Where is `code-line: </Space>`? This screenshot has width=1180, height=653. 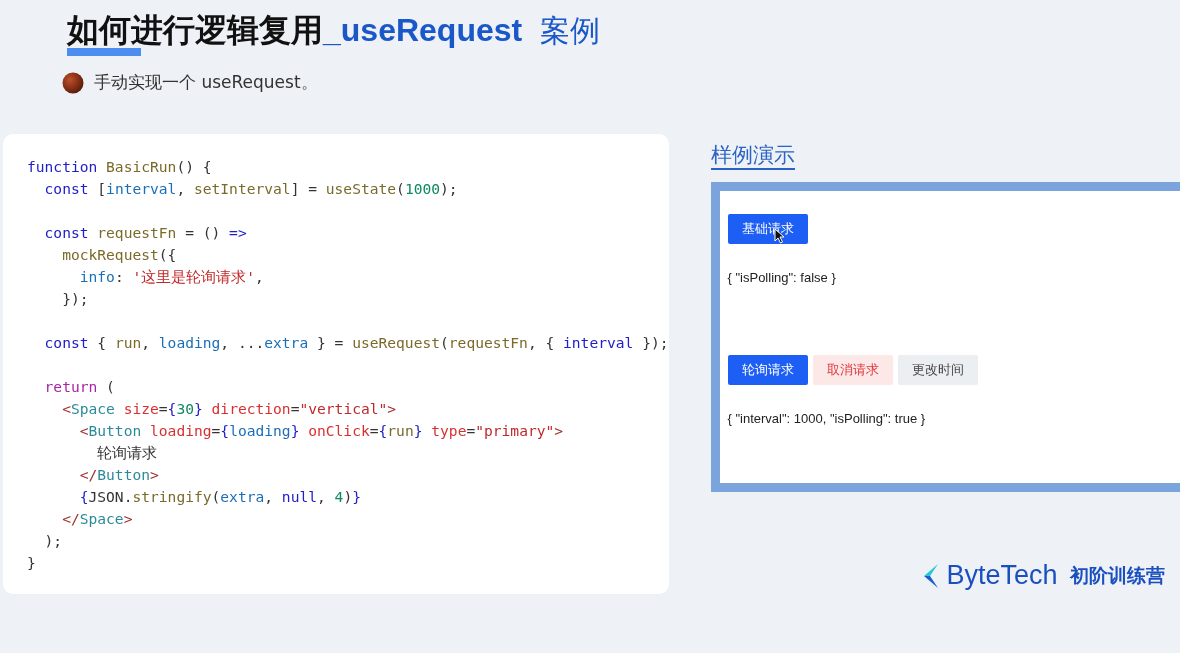 code-line: </Space> is located at coordinates (97, 519).